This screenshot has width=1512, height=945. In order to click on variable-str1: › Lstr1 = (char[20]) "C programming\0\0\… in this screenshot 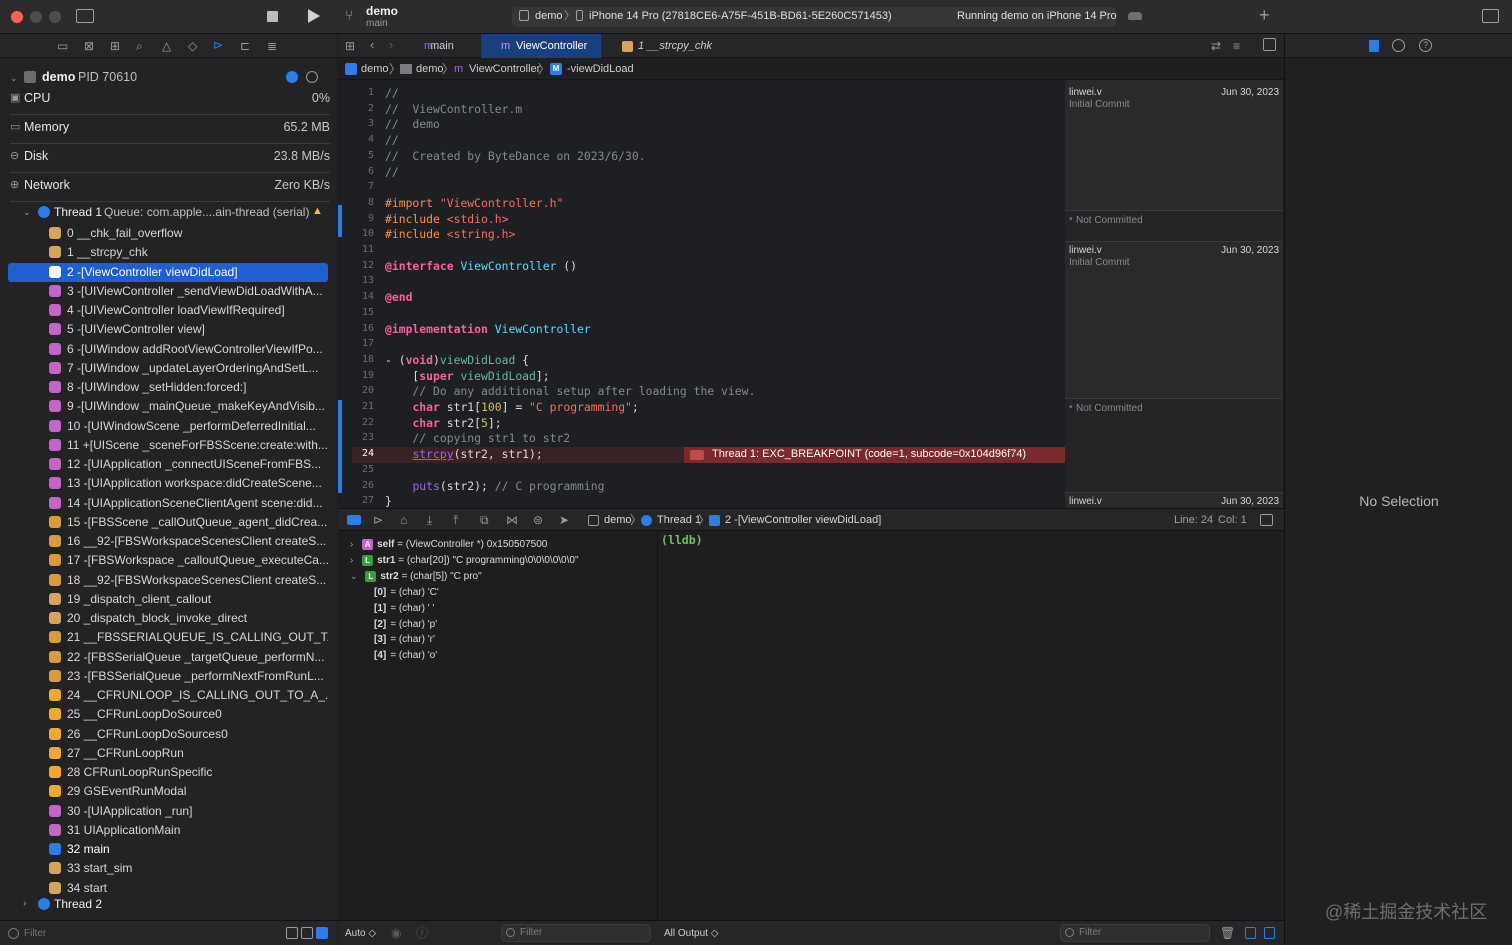, I will do `click(464, 560)`.